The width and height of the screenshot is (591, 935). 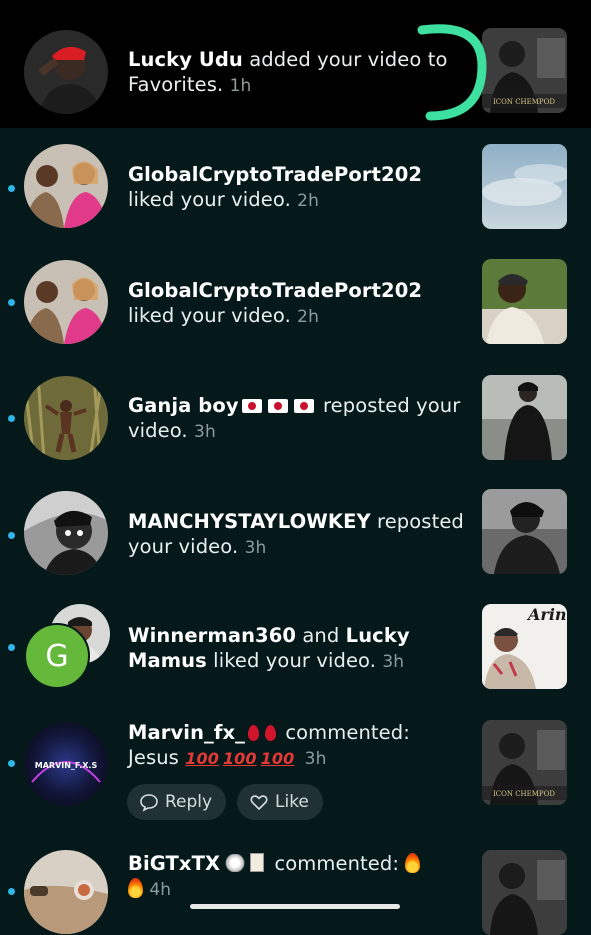 I want to click on notification-time: 4h, so click(x=160, y=890).